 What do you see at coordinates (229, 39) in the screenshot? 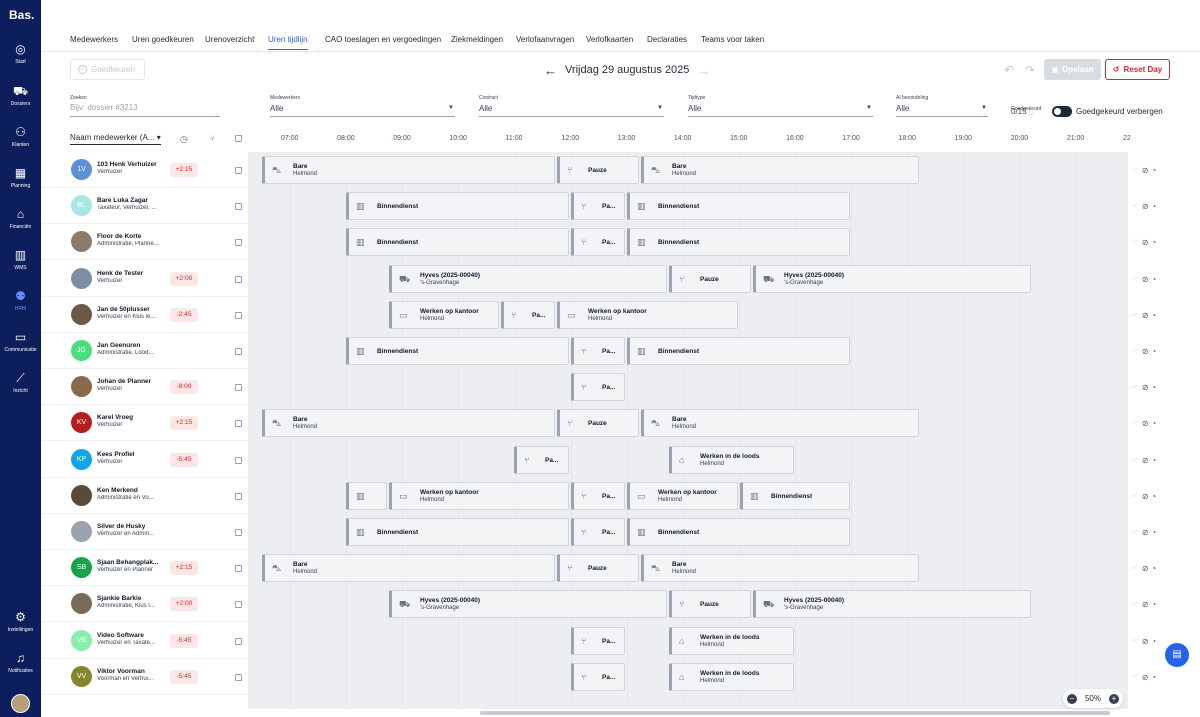
I see `tab-urenoverzicht: Urenoverzicht` at bounding box center [229, 39].